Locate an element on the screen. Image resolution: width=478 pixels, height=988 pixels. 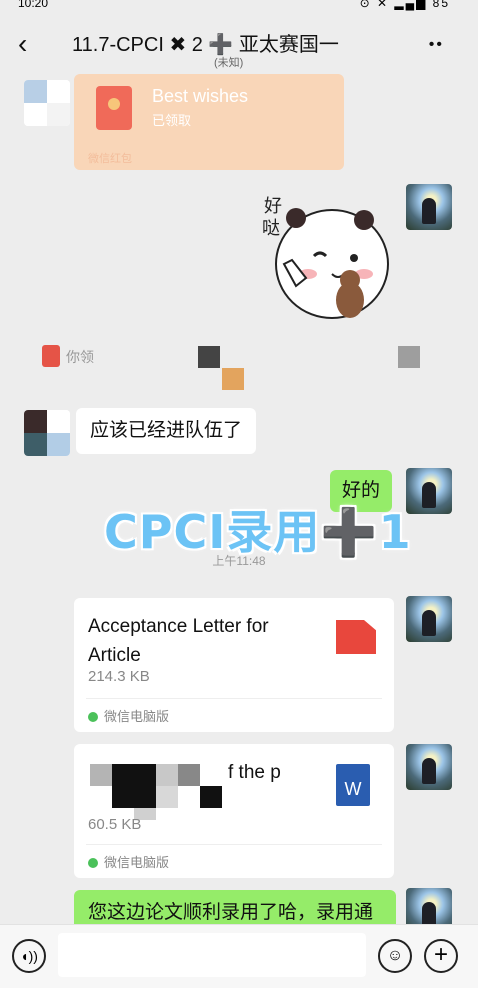
red-envelope-icon is located at coordinates (114, 108).